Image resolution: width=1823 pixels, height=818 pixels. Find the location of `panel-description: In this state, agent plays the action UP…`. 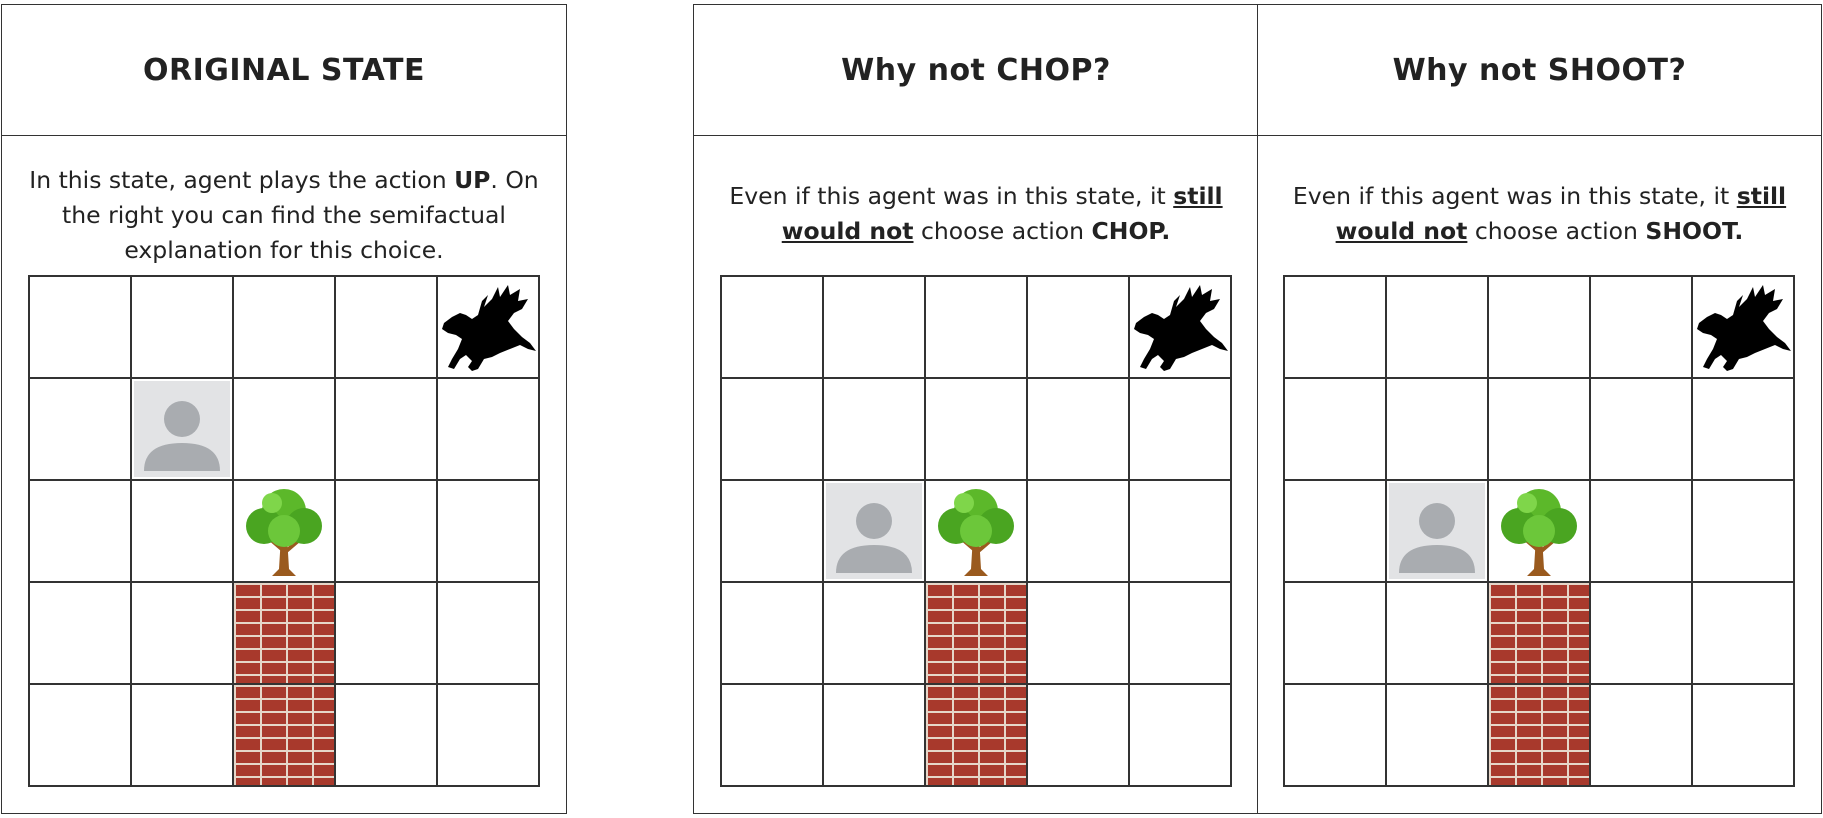

panel-description: In this state, agent plays the action UP… is located at coordinates (284, 215).